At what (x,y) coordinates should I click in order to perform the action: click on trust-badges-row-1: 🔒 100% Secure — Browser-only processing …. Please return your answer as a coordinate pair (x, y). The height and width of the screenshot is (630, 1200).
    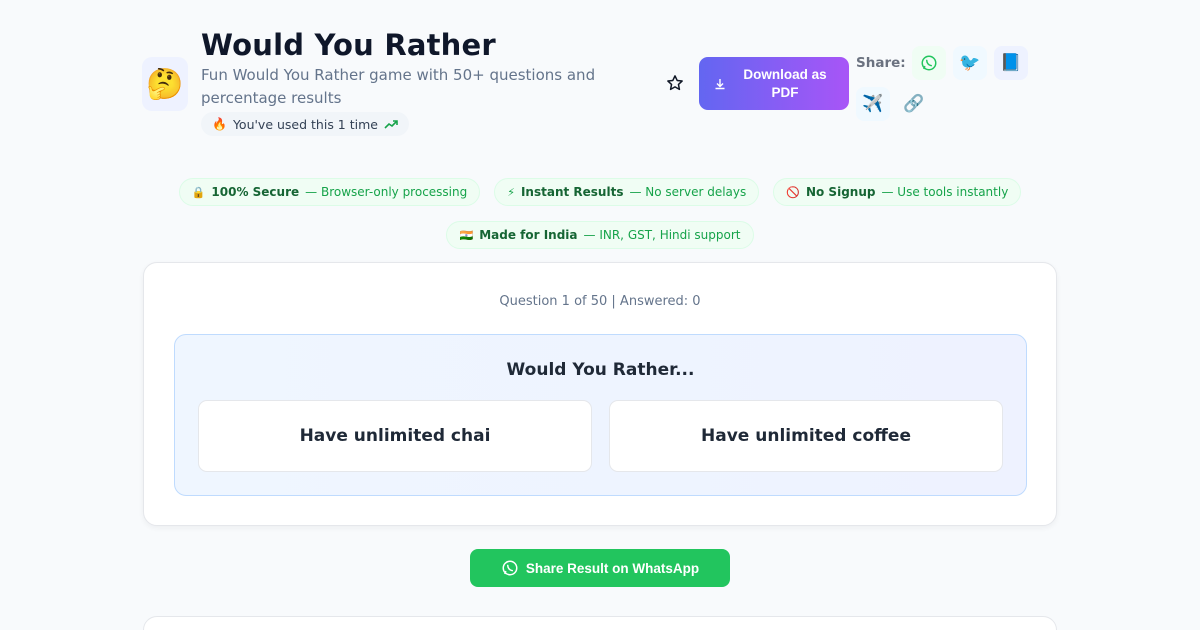
    Looking at the image, I should click on (600, 192).